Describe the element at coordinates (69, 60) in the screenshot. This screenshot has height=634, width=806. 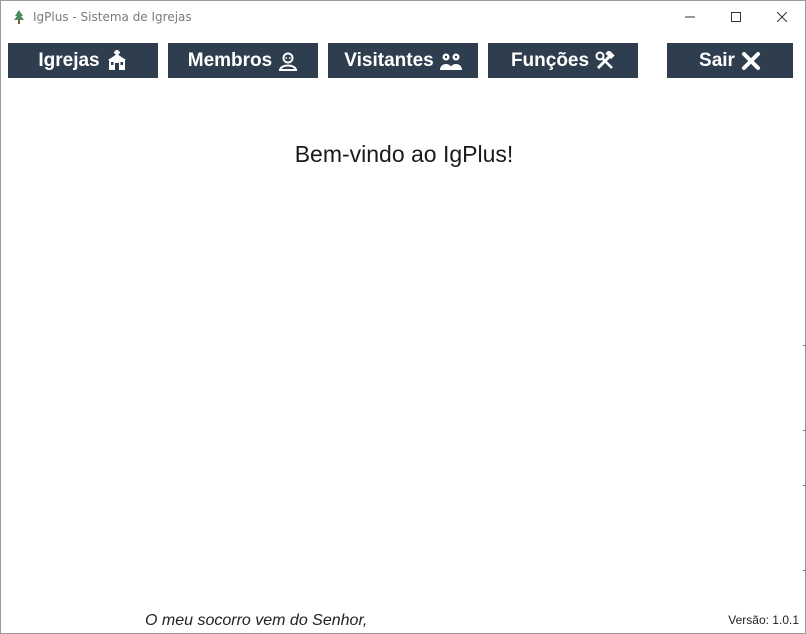
I see `igrejas-label: Igrejas` at that location.